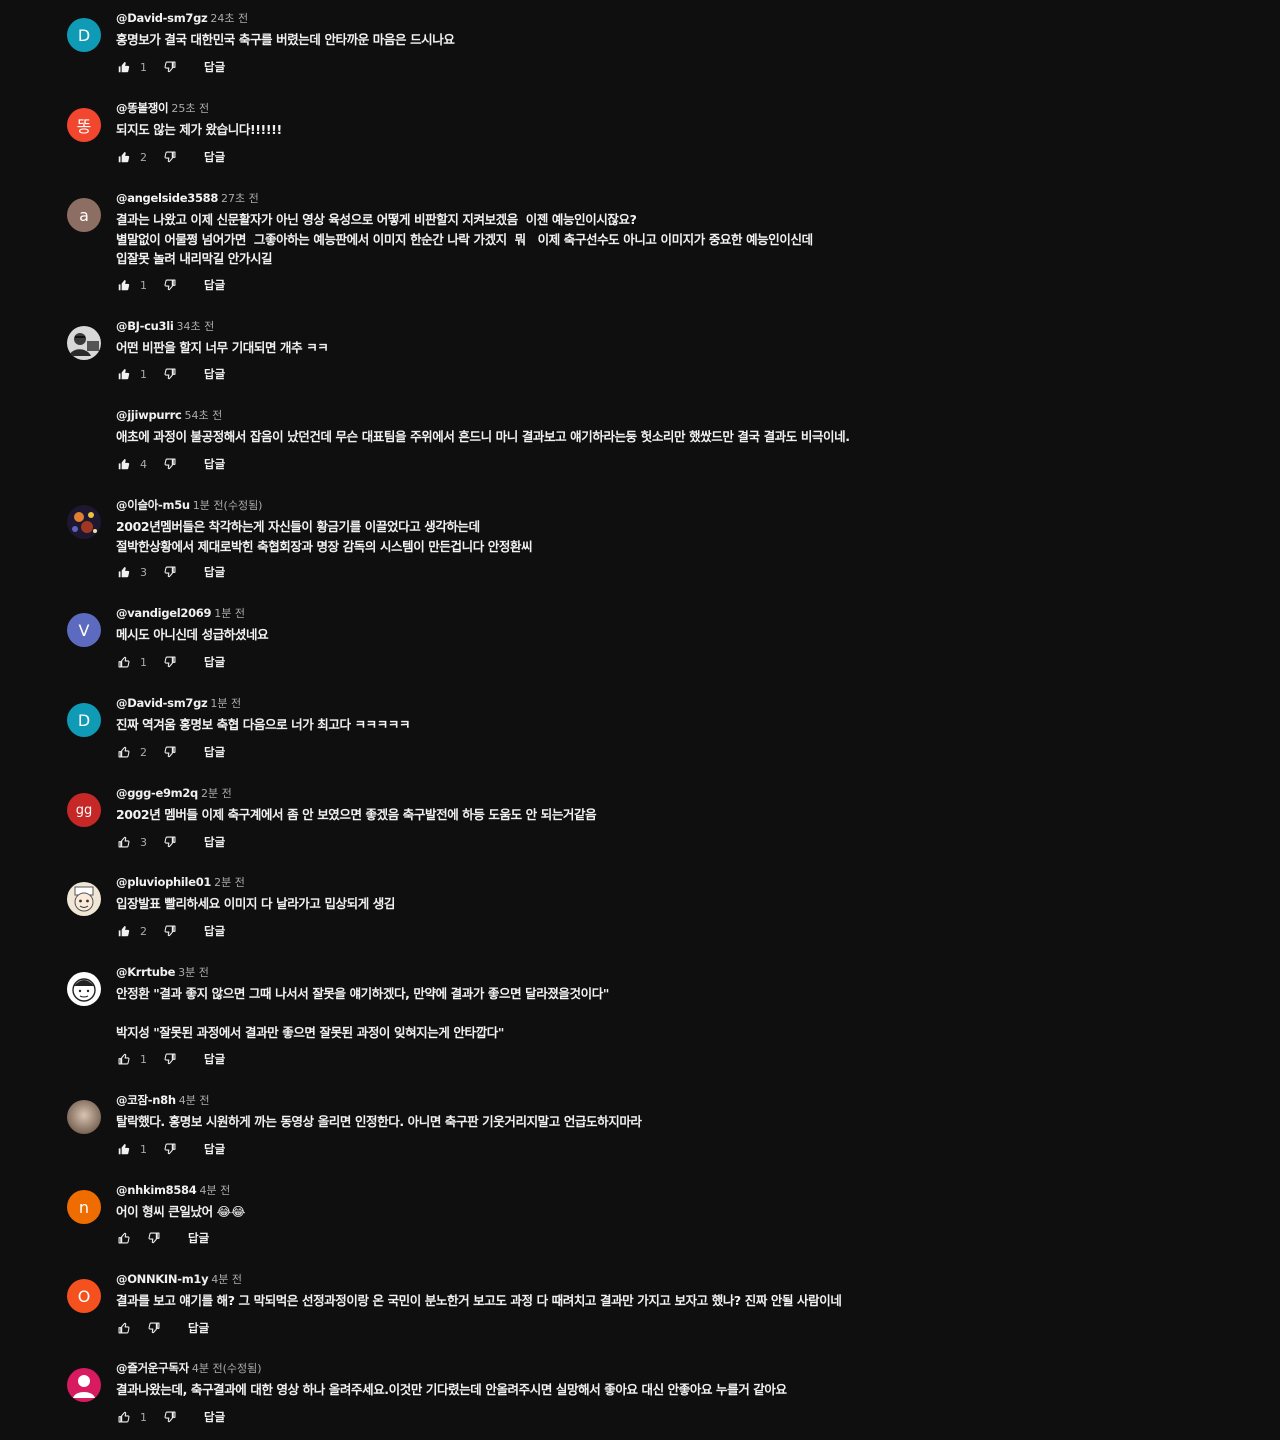 This screenshot has height=1440, width=1280. What do you see at coordinates (84, 810) in the screenshot?
I see `avatar: gg` at bounding box center [84, 810].